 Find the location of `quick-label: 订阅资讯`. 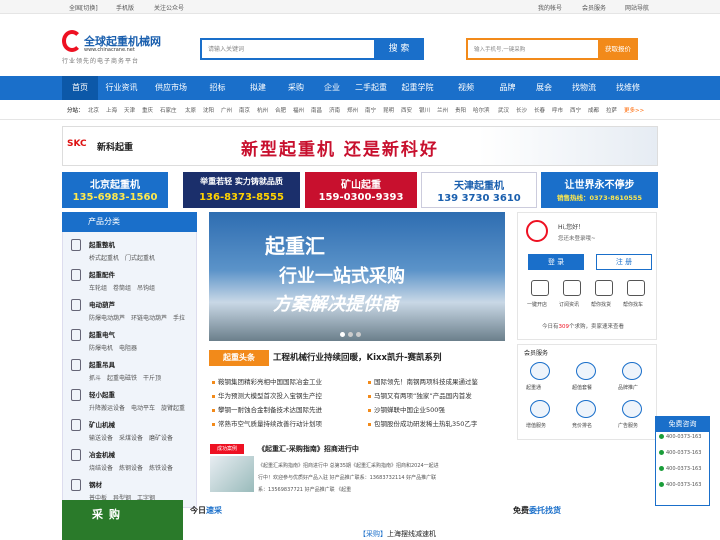

quick-label: 订阅资讯 is located at coordinates (569, 304).